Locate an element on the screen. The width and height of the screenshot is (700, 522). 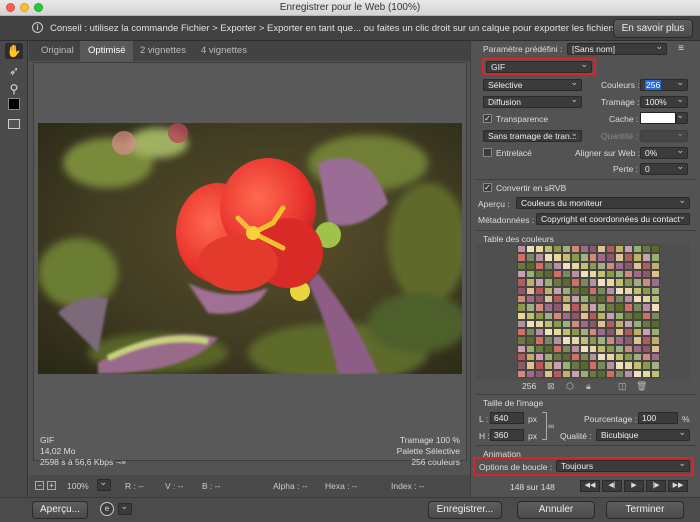
preset-dropdown: [Sans nom] is located at coordinates (617, 49).